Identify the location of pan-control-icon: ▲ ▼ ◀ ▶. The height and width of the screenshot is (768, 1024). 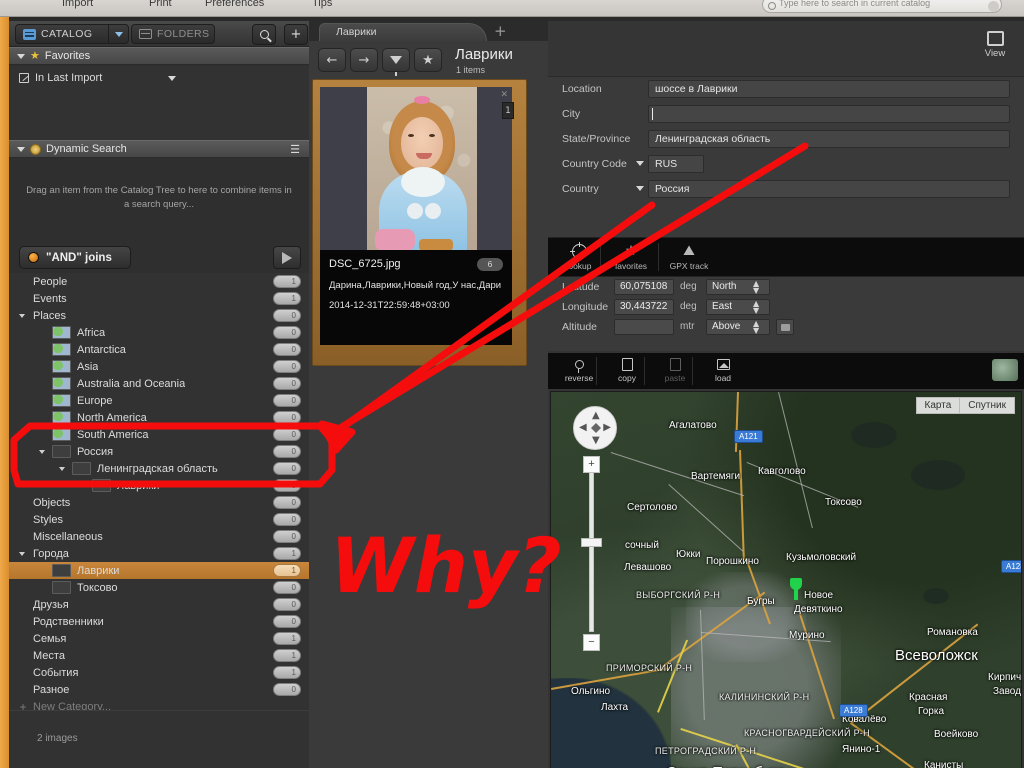
(595, 428).